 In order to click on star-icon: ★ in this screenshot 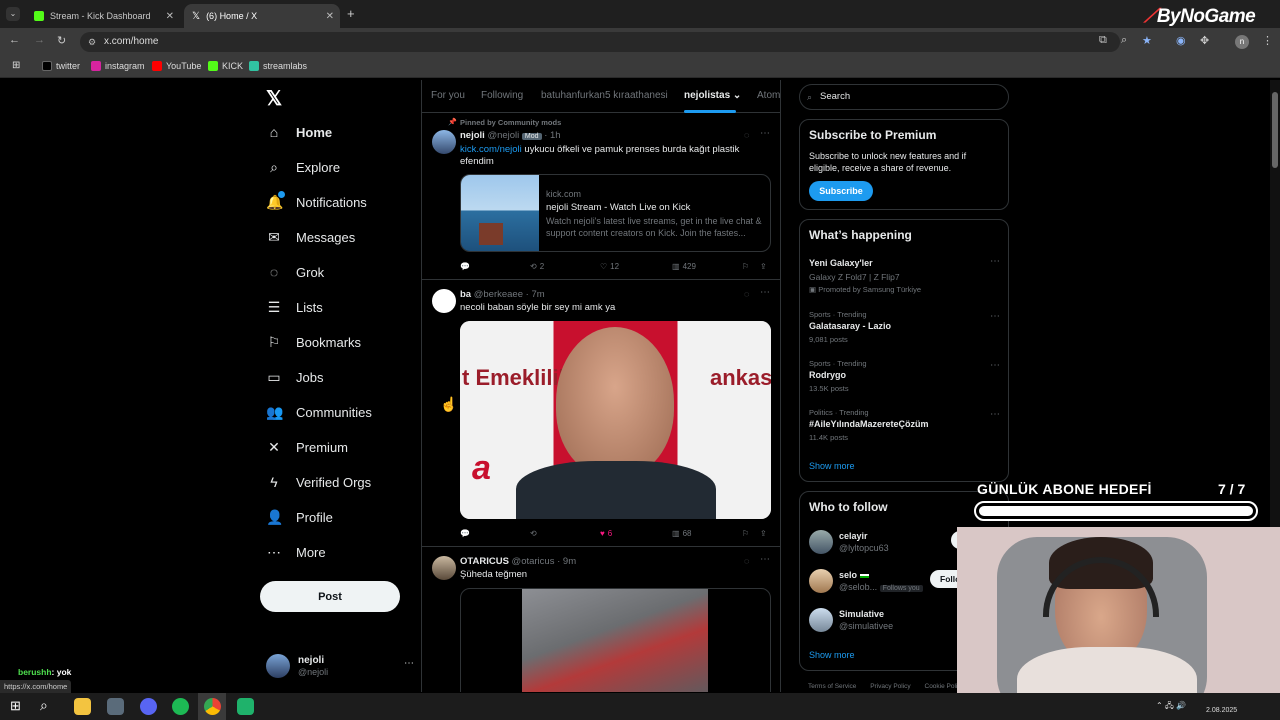, I will do `click(1147, 40)`.